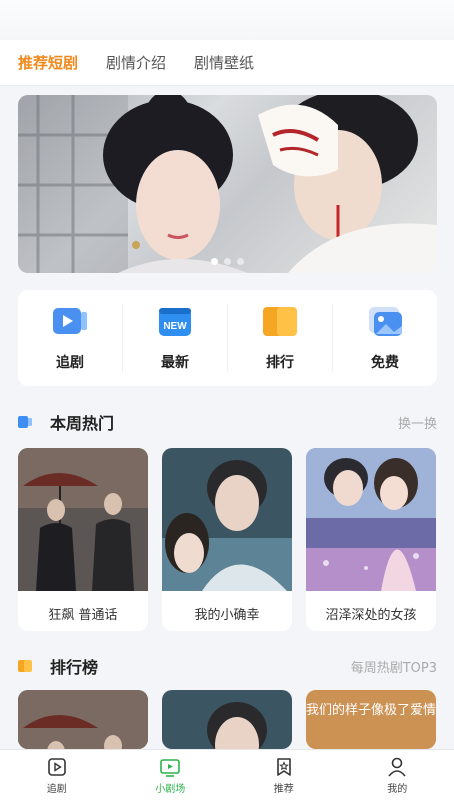 The height and width of the screenshot is (800, 454). I want to click on quick-action-ranking: 排行, so click(280, 338).